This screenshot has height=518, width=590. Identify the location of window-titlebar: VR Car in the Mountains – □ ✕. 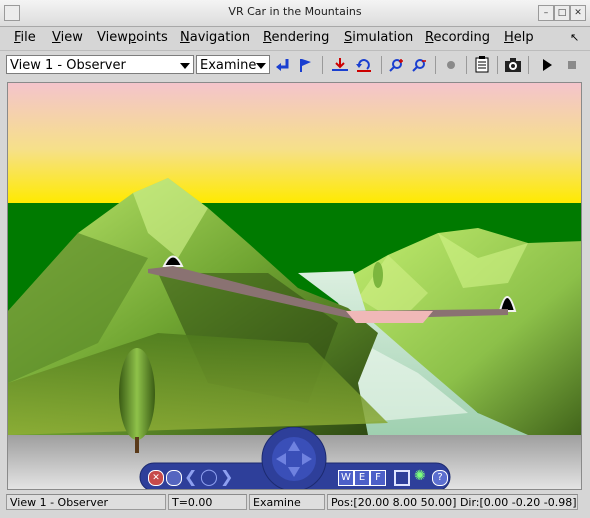
(295, 13).